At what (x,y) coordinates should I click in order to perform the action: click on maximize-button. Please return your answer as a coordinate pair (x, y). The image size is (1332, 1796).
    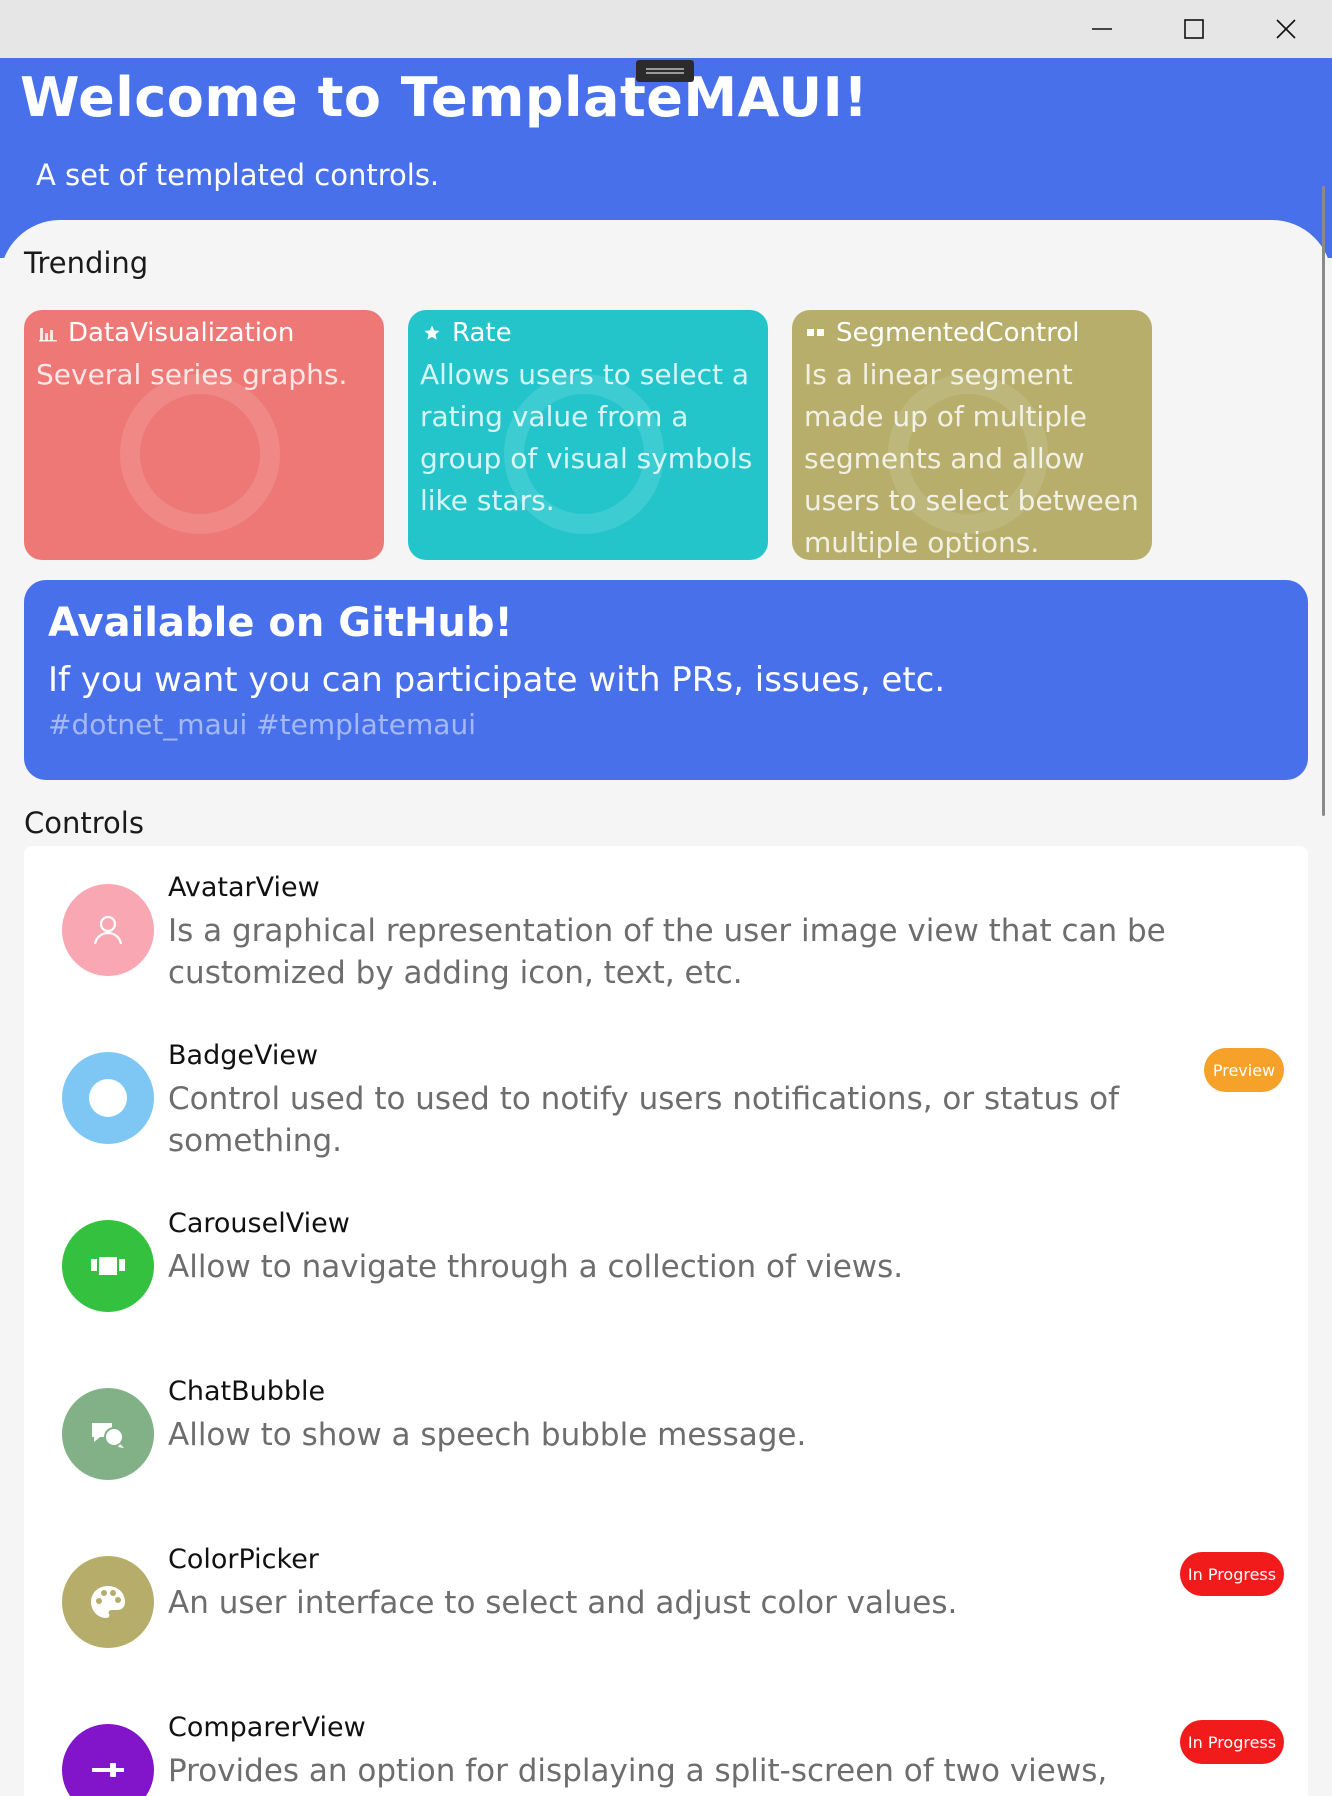
    Looking at the image, I should click on (1194, 29).